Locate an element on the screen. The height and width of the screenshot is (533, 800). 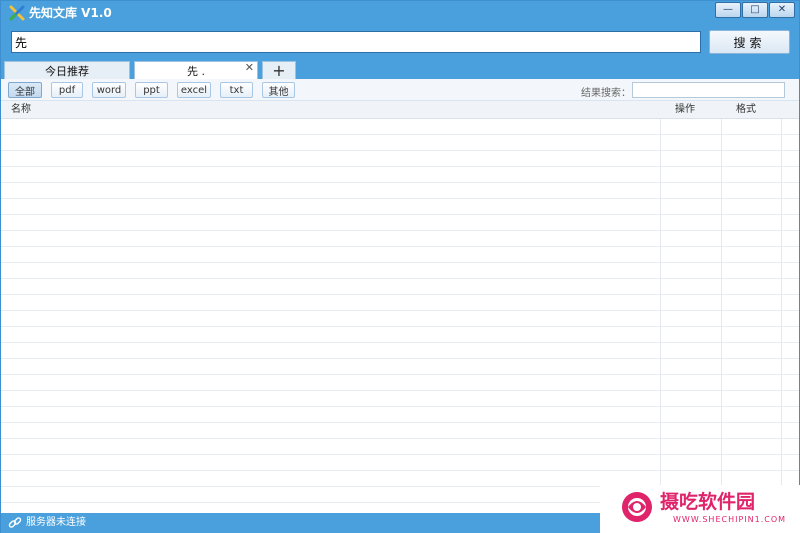
link-icon is located at coordinates (15, 522).